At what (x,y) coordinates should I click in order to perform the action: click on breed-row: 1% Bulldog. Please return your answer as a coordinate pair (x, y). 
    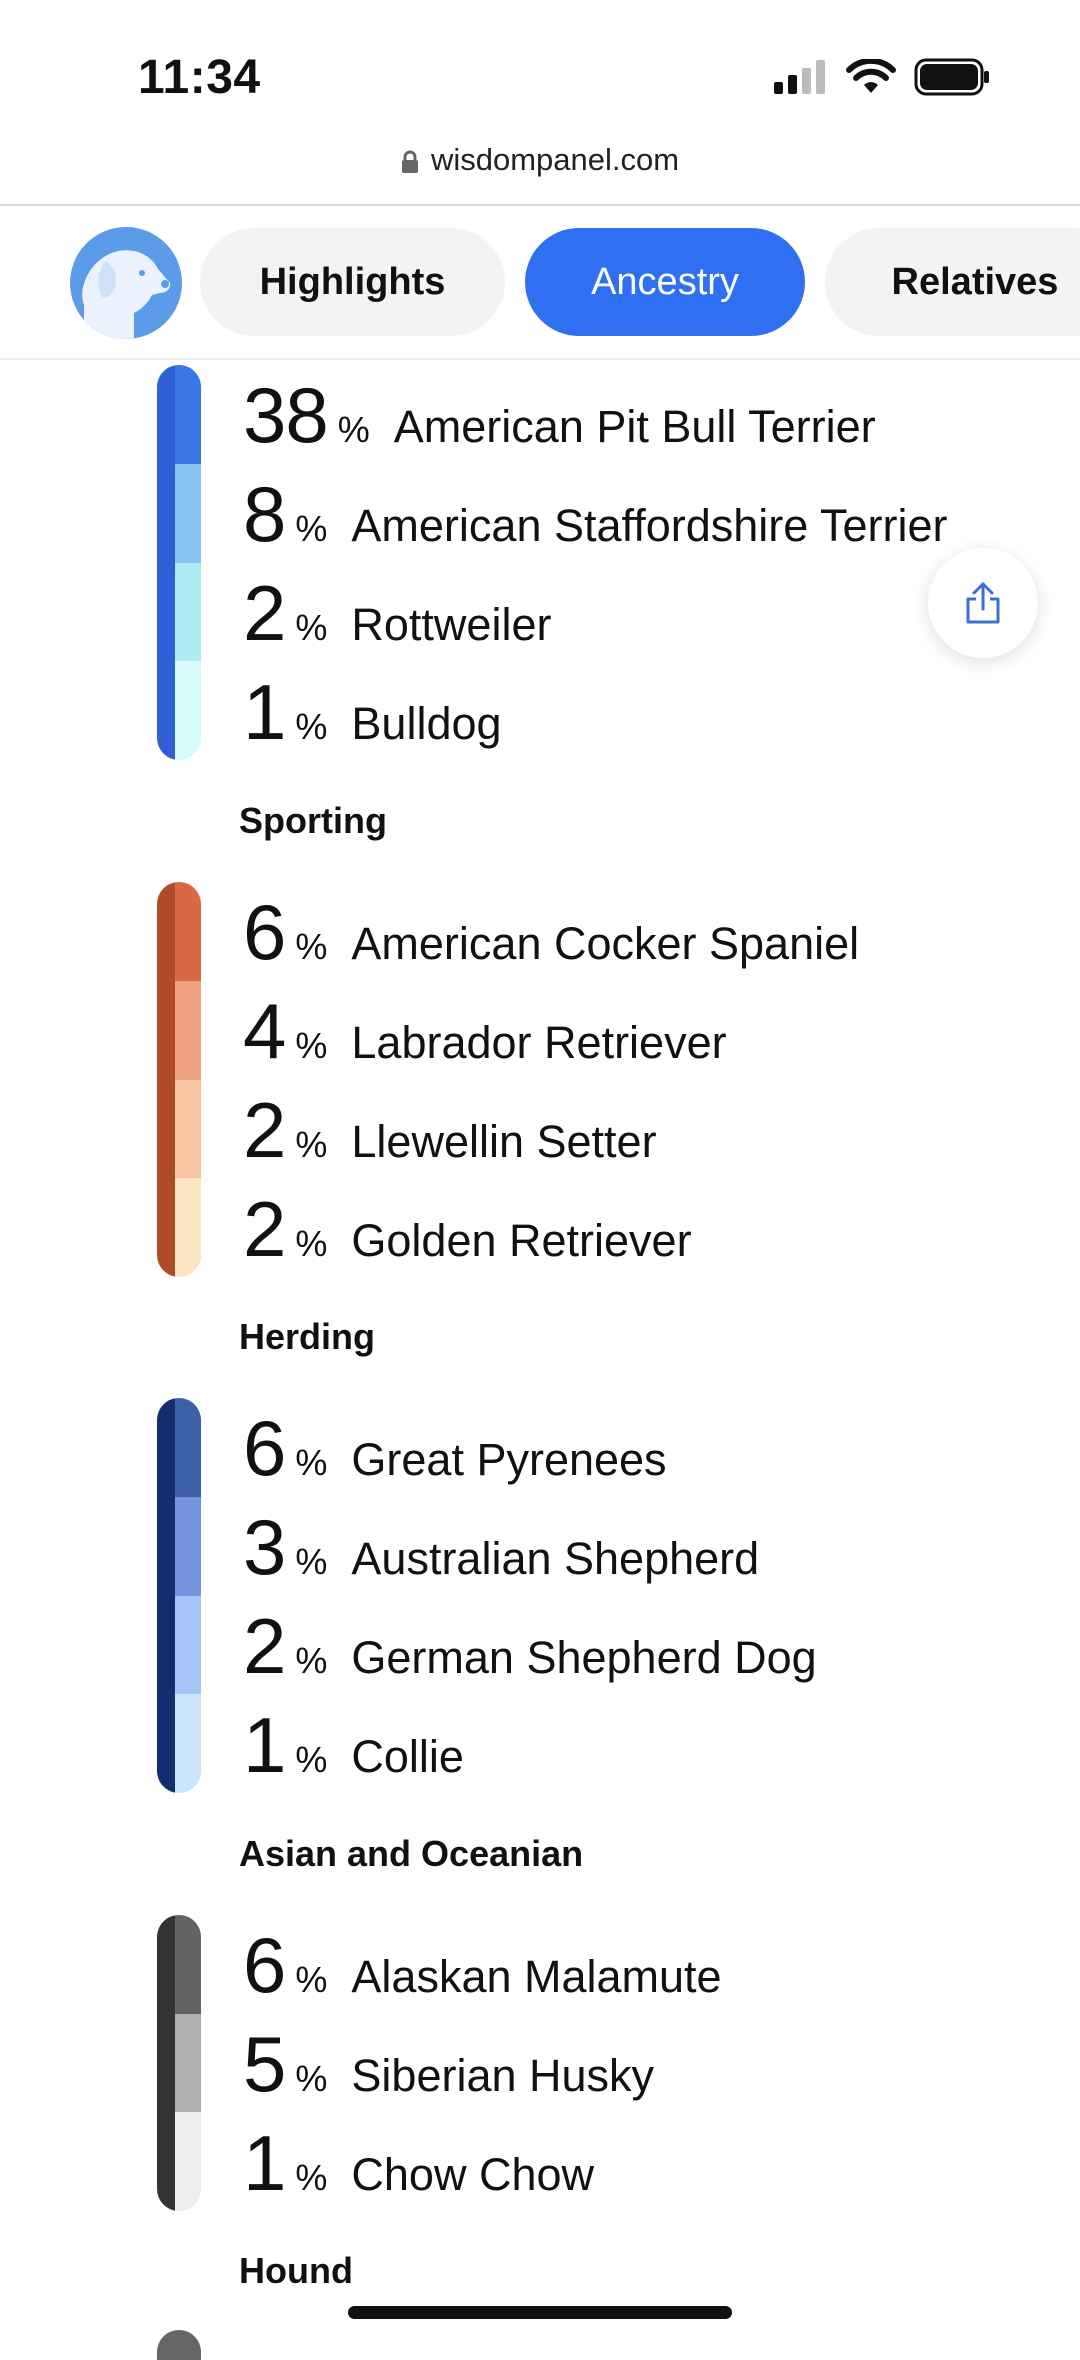
    Looking at the image, I should click on (372, 712).